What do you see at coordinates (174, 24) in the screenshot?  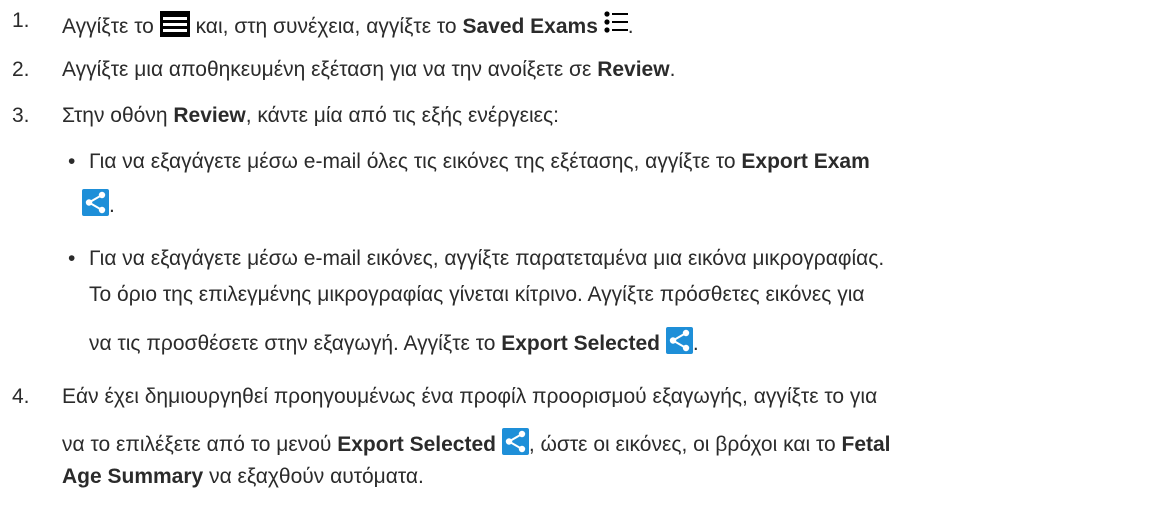 I see `hamburger-menu-icon` at bounding box center [174, 24].